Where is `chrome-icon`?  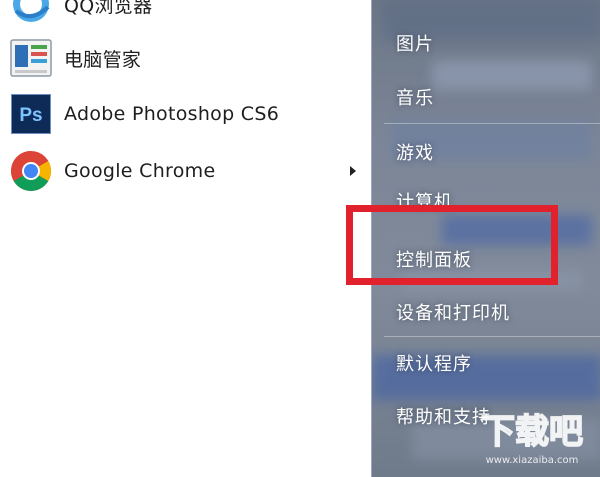 chrome-icon is located at coordinates (31, 171).